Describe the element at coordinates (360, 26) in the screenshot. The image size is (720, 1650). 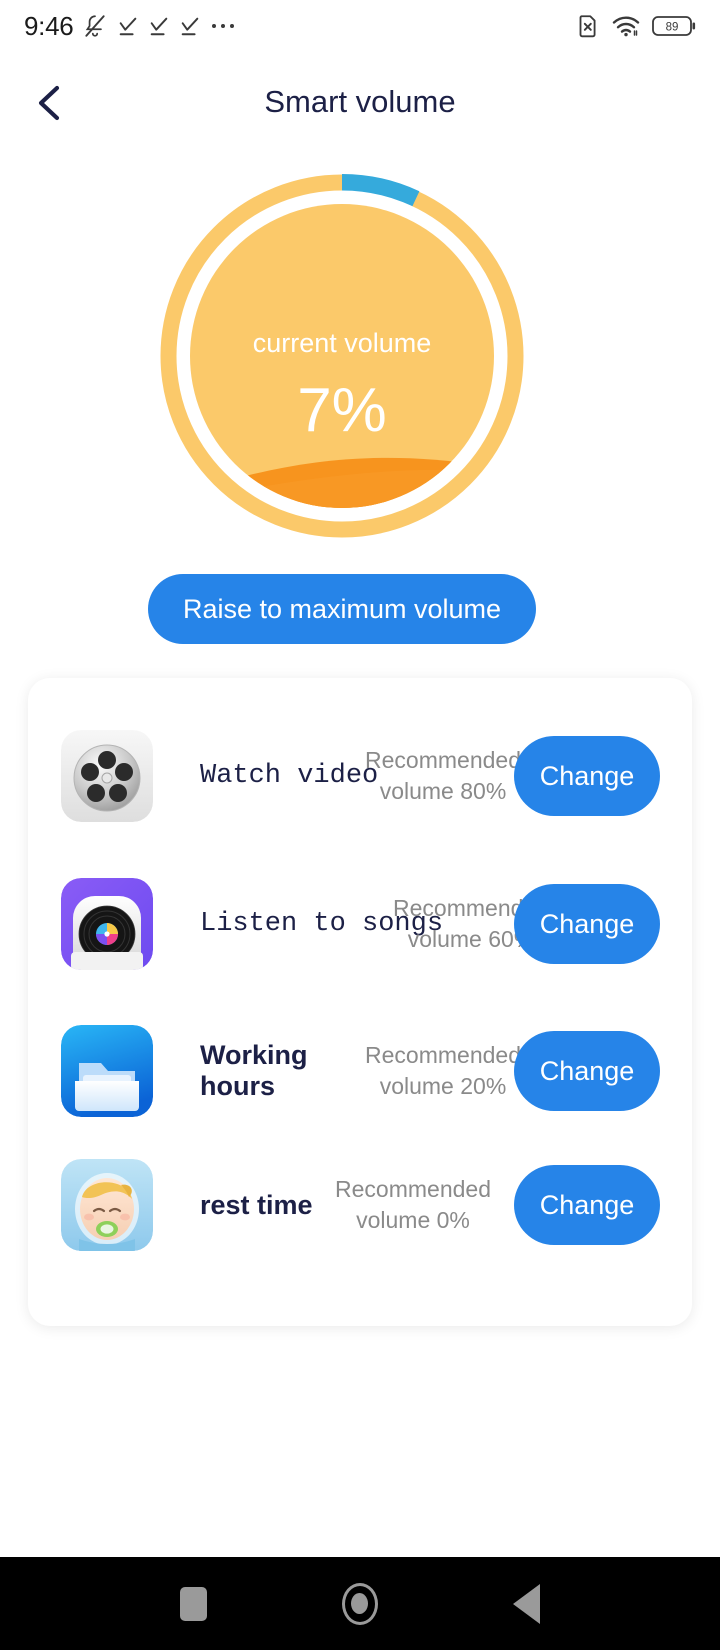
I see `status-bar: 9:46 89` at that location.